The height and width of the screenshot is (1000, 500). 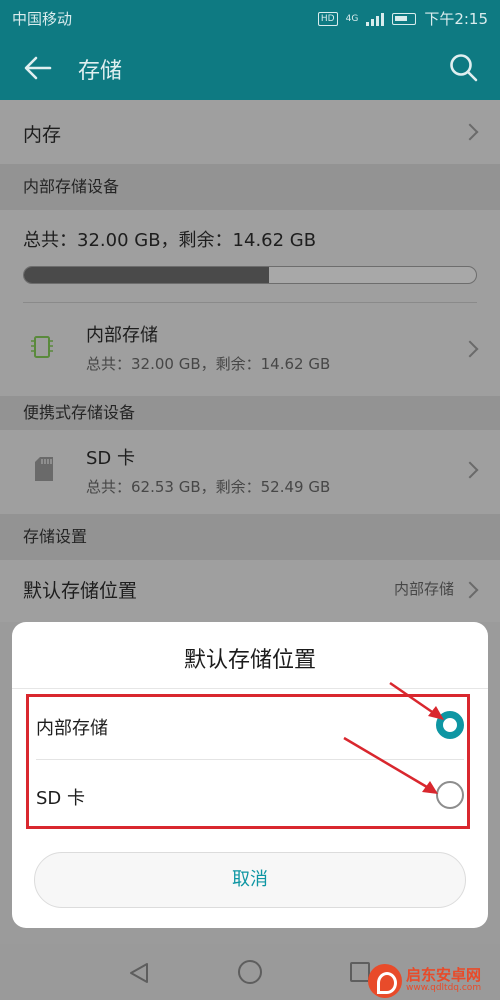 I want to click on section-header-settings: 存储设置, so click(x=250, y=537).